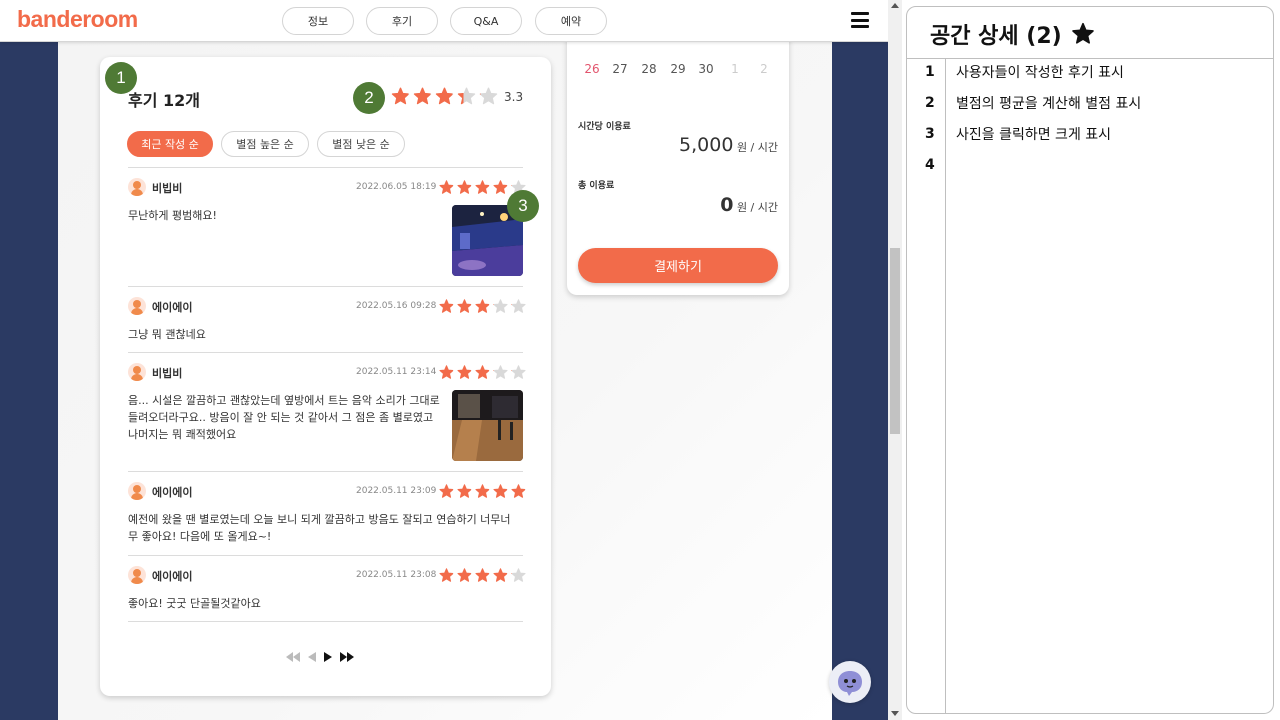 This screenshot has width=1280, height=720. Describe the element at coordinates (312, 658) in the screenshot. I see `prev-page-icon` at that location.